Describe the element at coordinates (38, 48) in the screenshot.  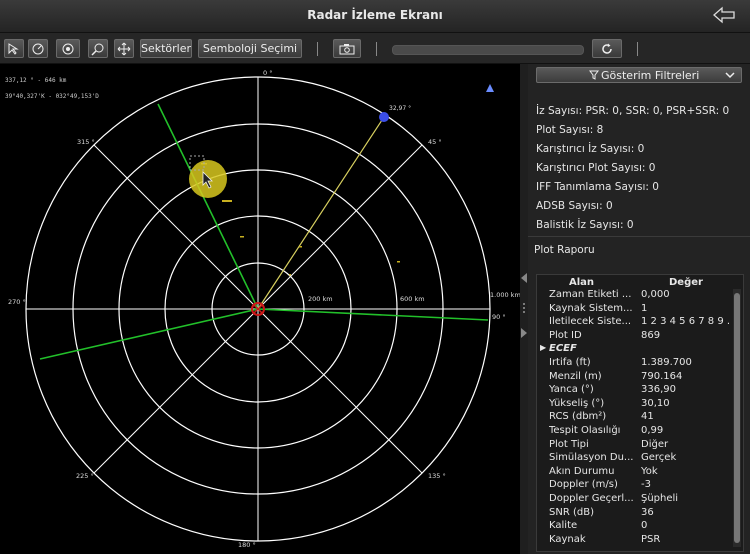
I see `gauge-tool-button` at that location.